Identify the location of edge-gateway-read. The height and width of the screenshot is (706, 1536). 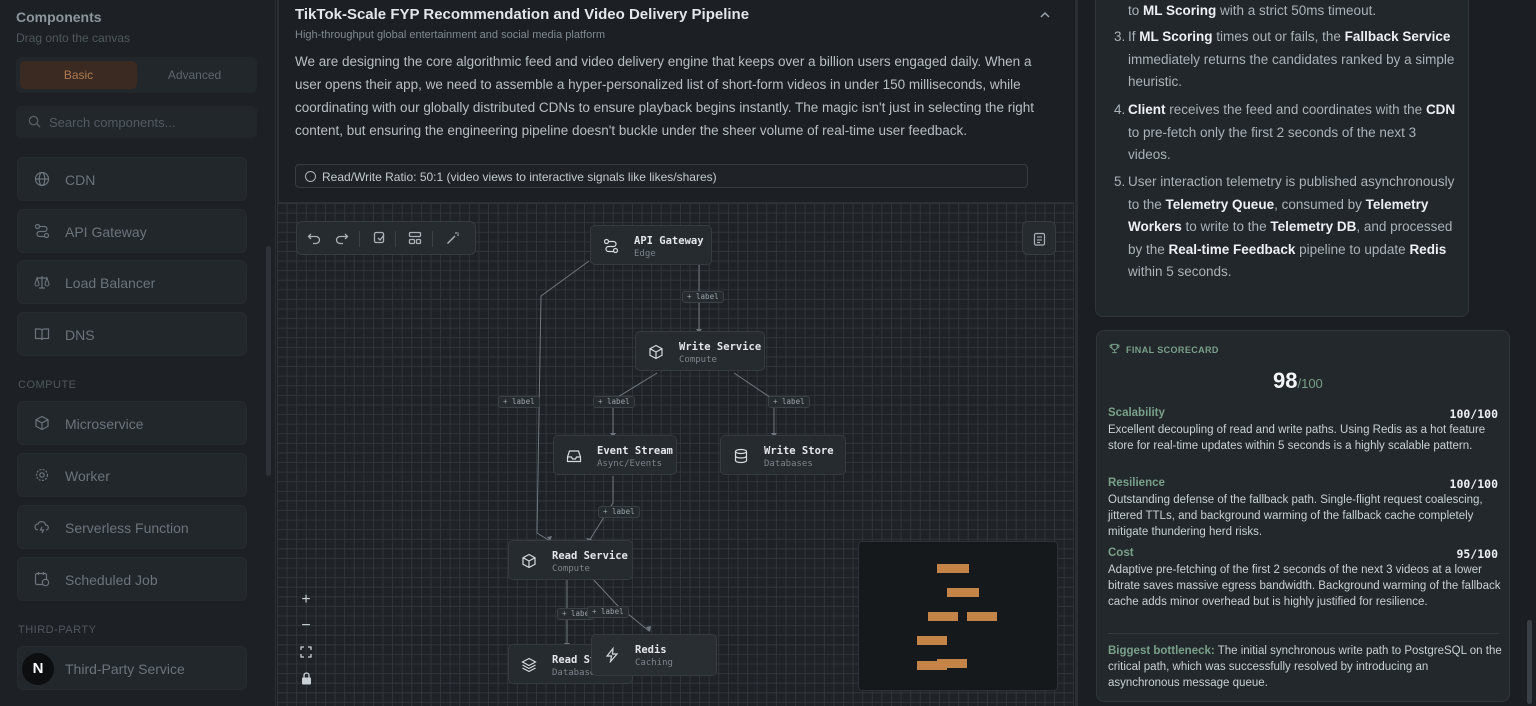
(563, 401).